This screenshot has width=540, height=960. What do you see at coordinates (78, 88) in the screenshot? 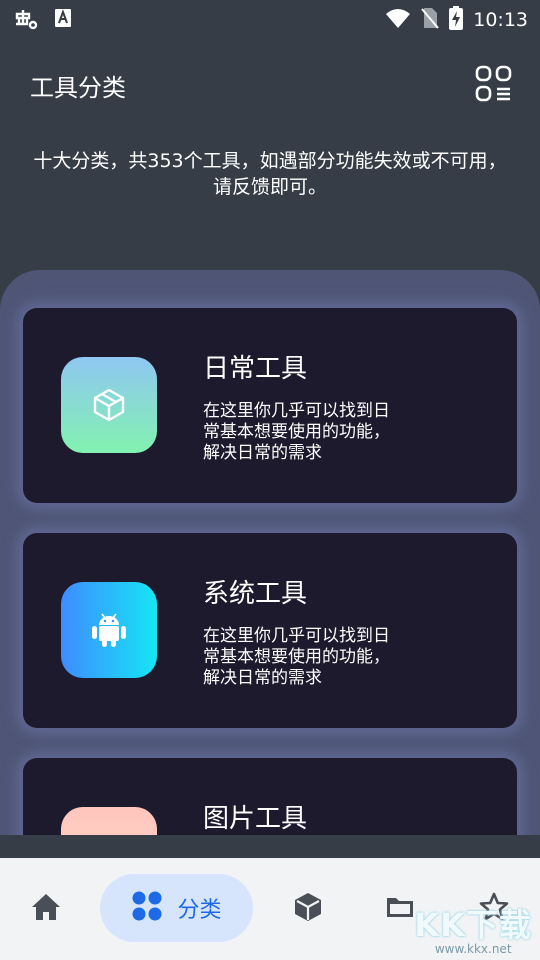
I see `page-title: 工具分类` at bounding box center [78, 88].